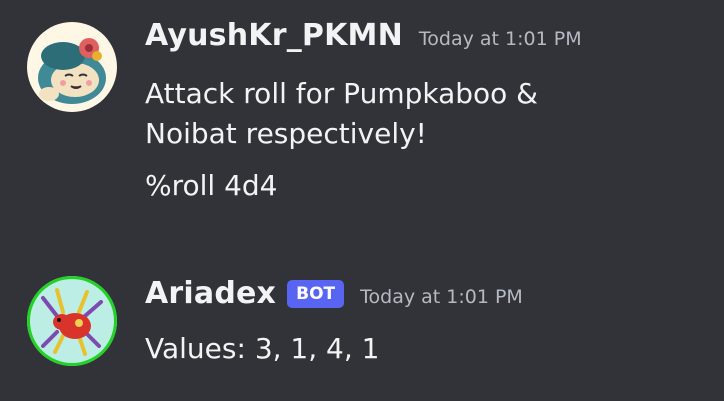 This screenshot has width=724, height=401. I want to click on message-header: Ariadex BOT Today at 1:01 PM, so click(434, 300).